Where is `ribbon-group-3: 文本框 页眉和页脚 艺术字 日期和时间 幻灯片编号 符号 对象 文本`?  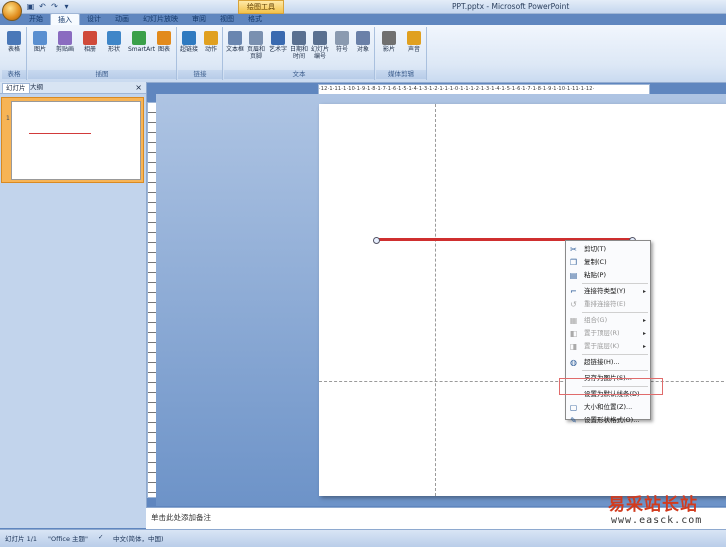 ribbon-group-3: 文本框 页眉和页脚 艺术字 日期和时间 幻灯片编号 符号 对象 文本 is located at coordinates (299, 53).